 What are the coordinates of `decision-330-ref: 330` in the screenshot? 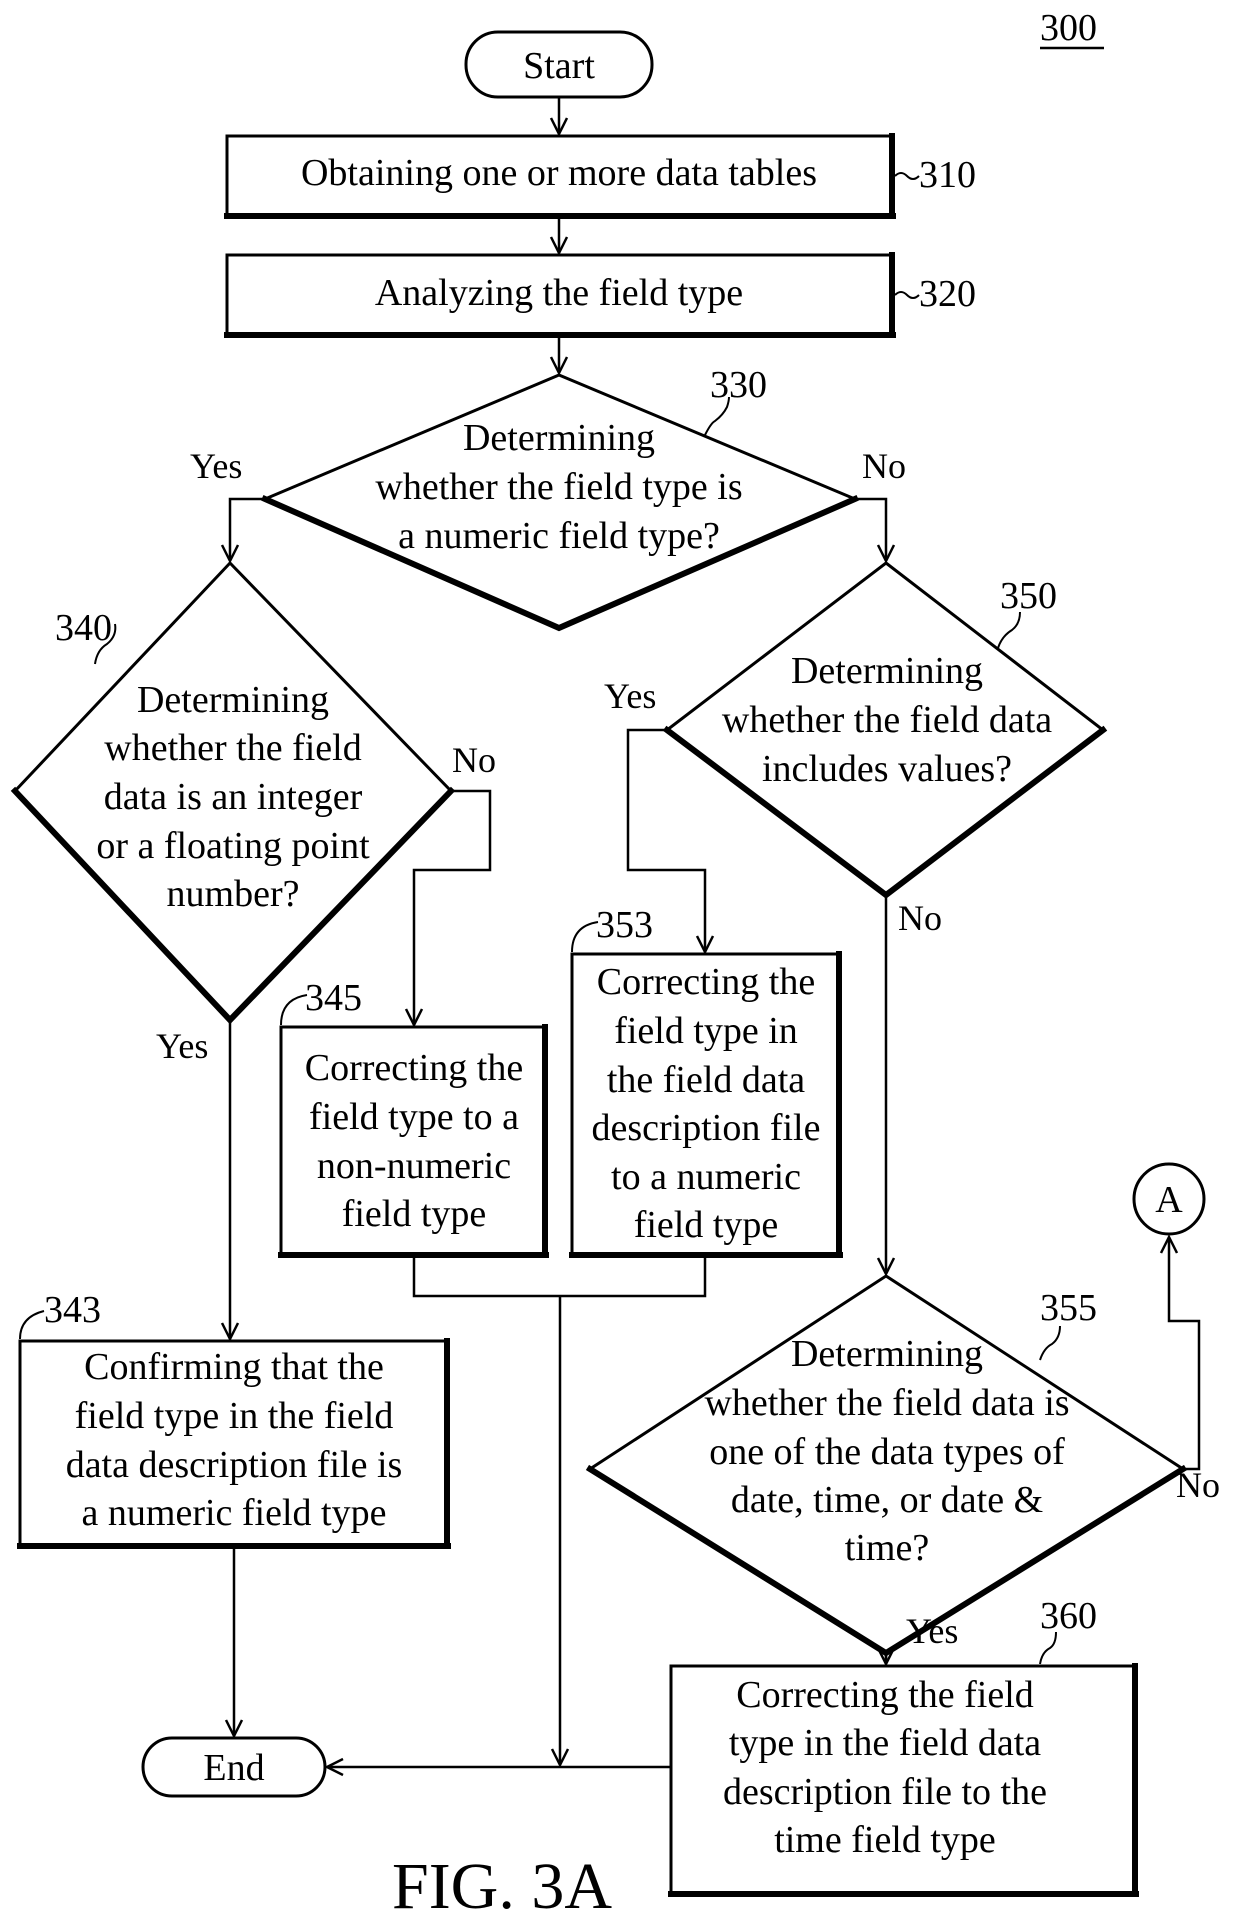 It's located at (738, 385).